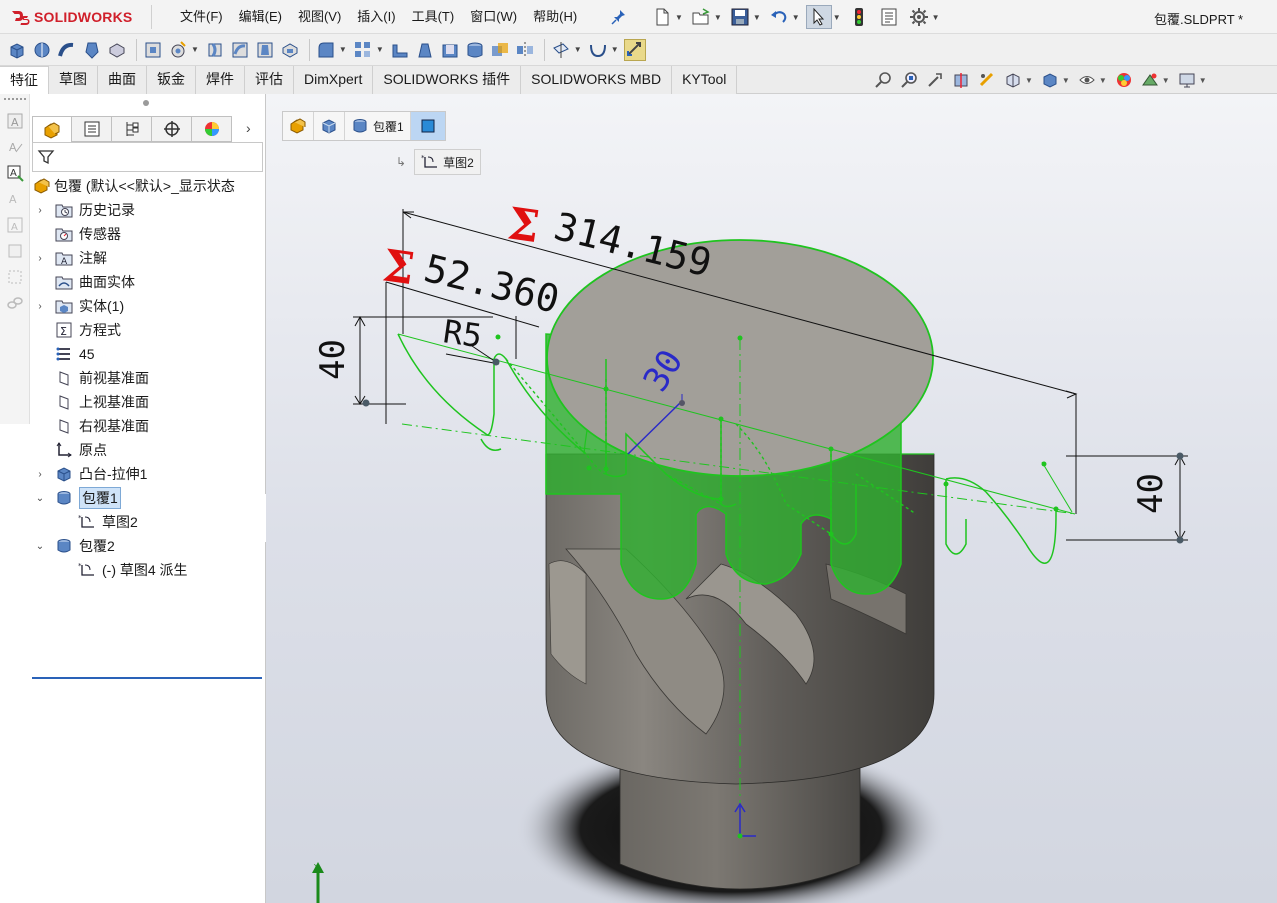 The height and width of the screenshot is (903, 1277). I want to click on reference-geometry-button, so click(561, 50).